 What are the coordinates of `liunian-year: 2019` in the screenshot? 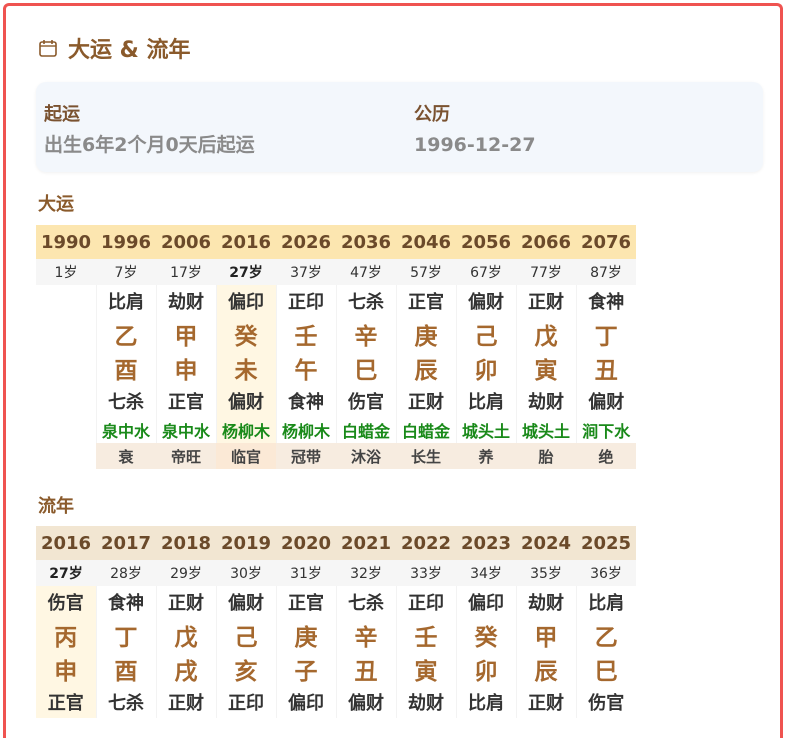 It's located at (246, 543).